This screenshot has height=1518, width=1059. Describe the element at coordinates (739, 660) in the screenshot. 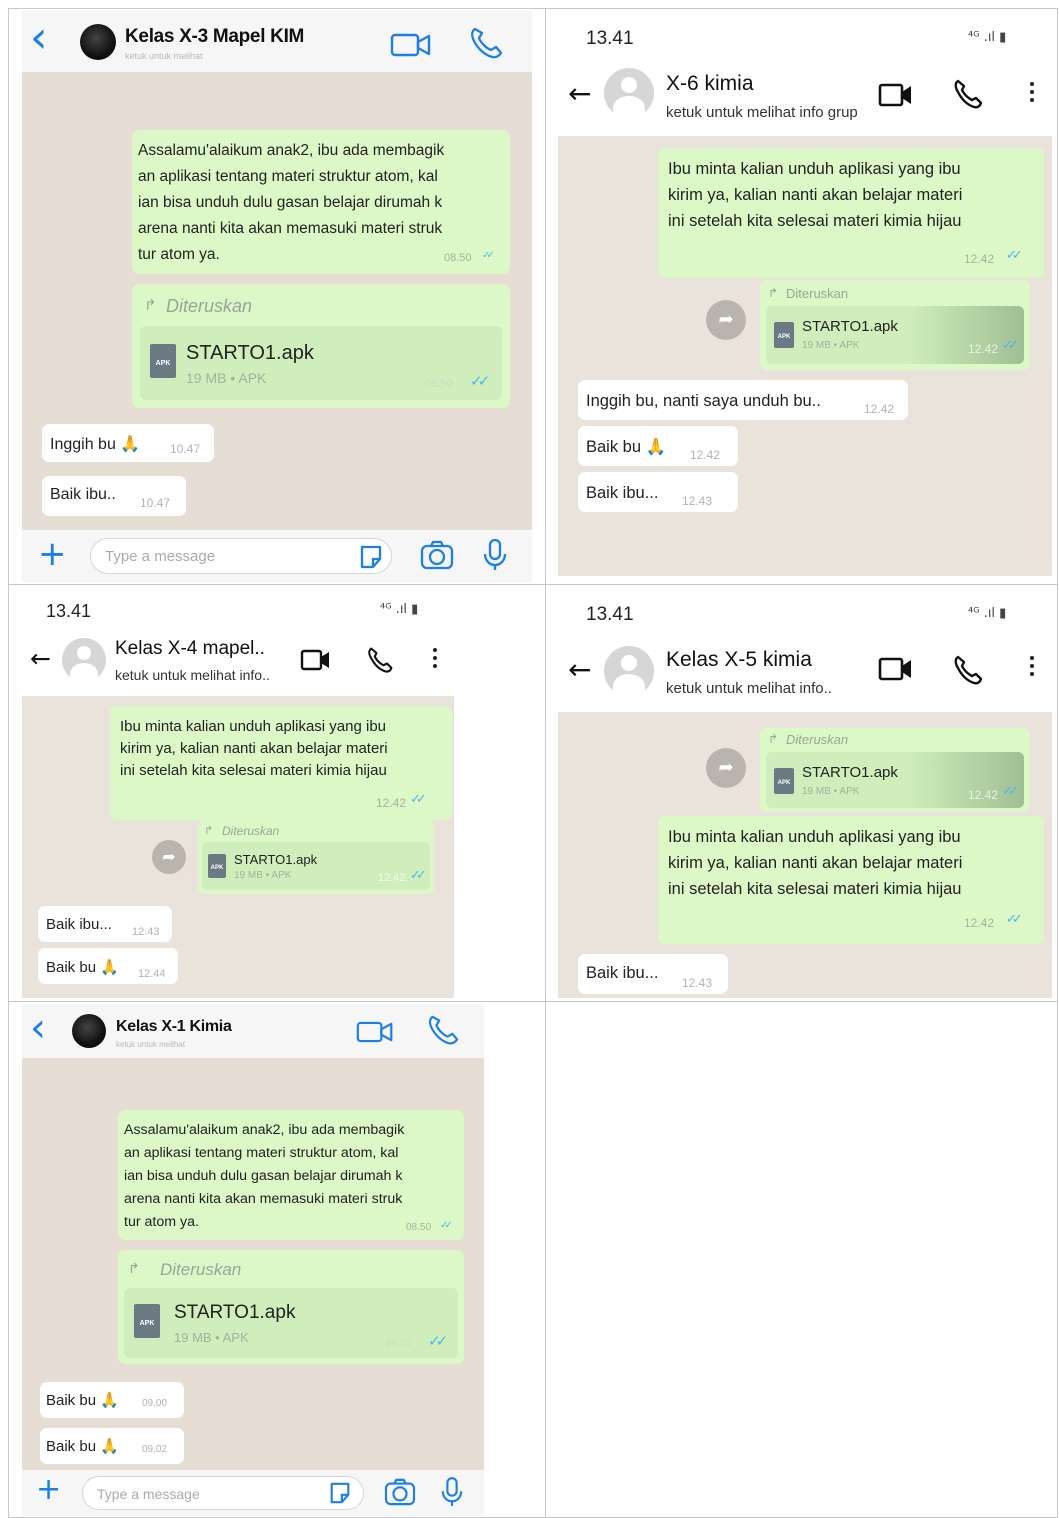

I see `chat-title: Kelas X-5 kimia` at that location.